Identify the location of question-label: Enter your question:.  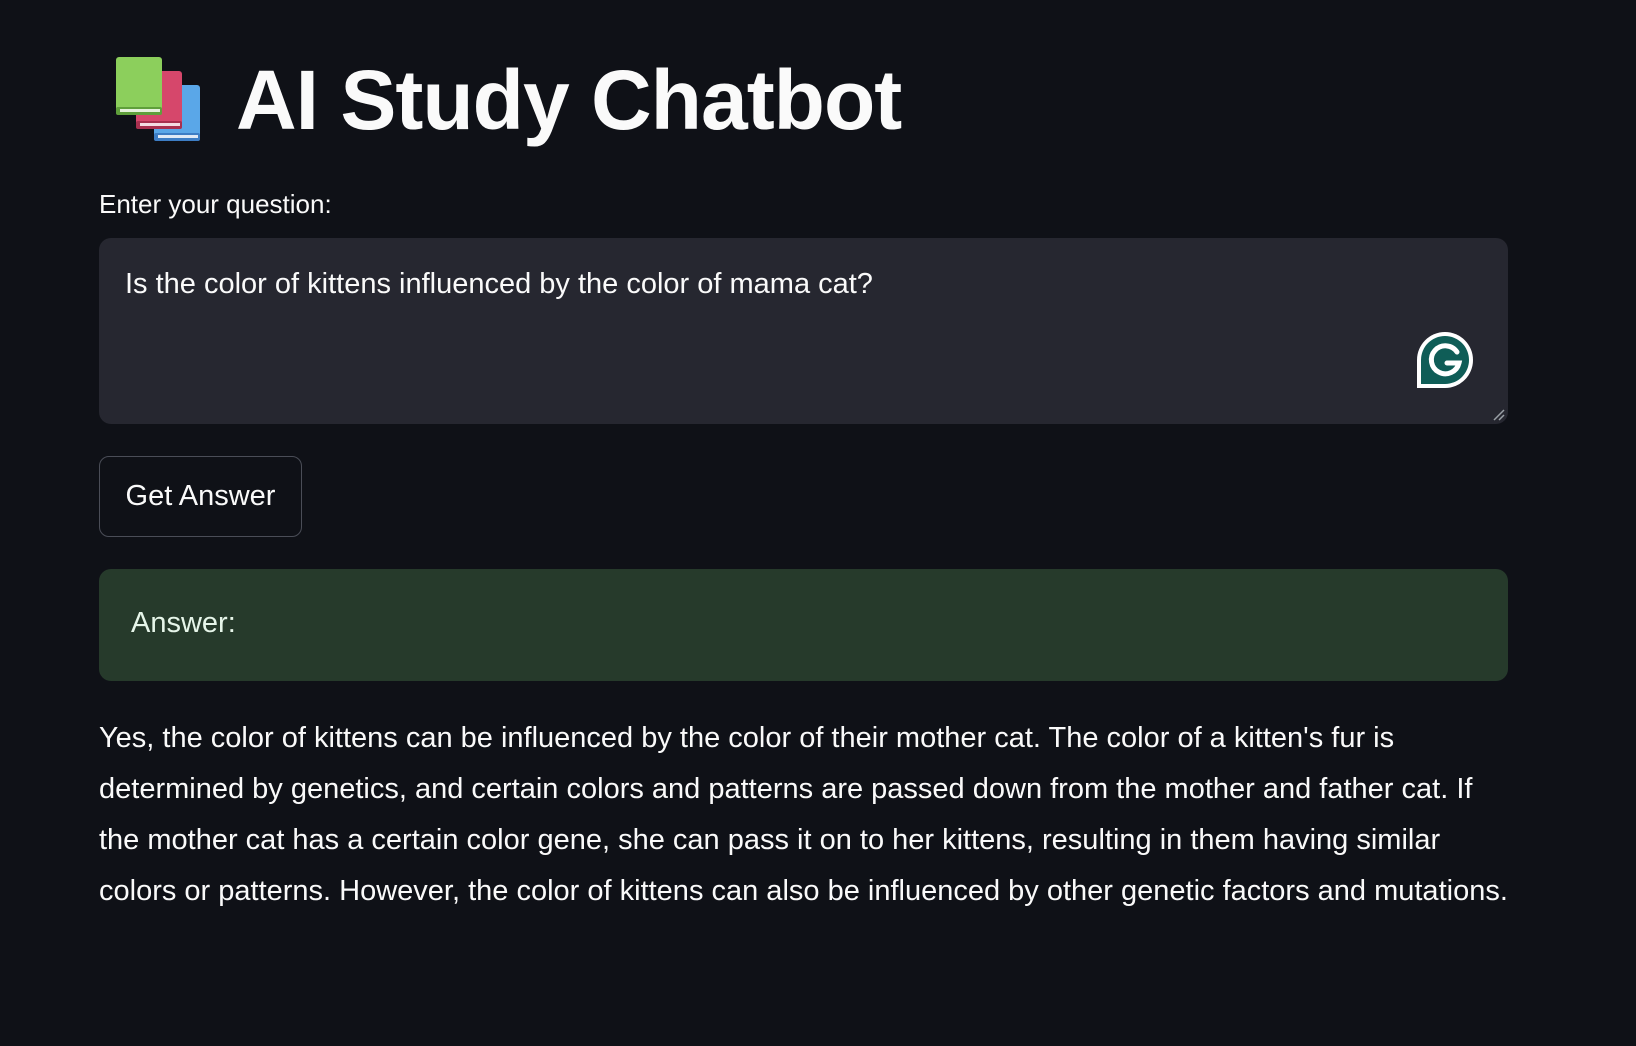
(215, 204).